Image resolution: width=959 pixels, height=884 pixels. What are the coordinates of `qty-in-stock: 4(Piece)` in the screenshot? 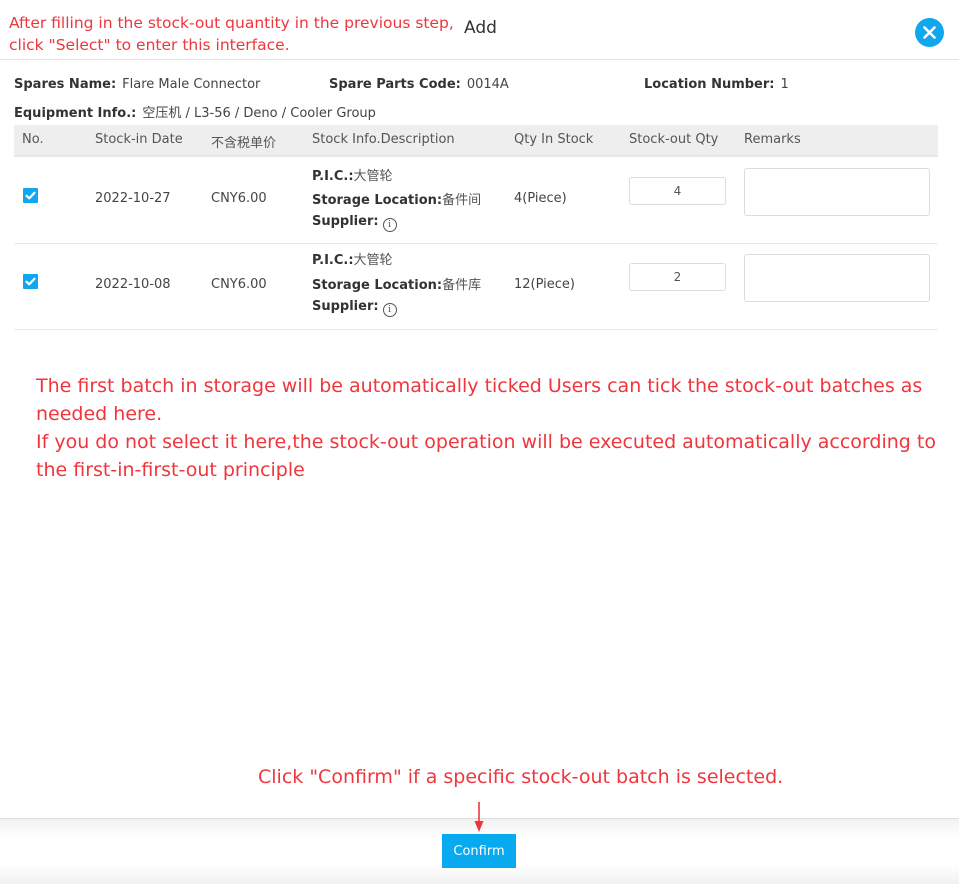 It's located at (540, 198).